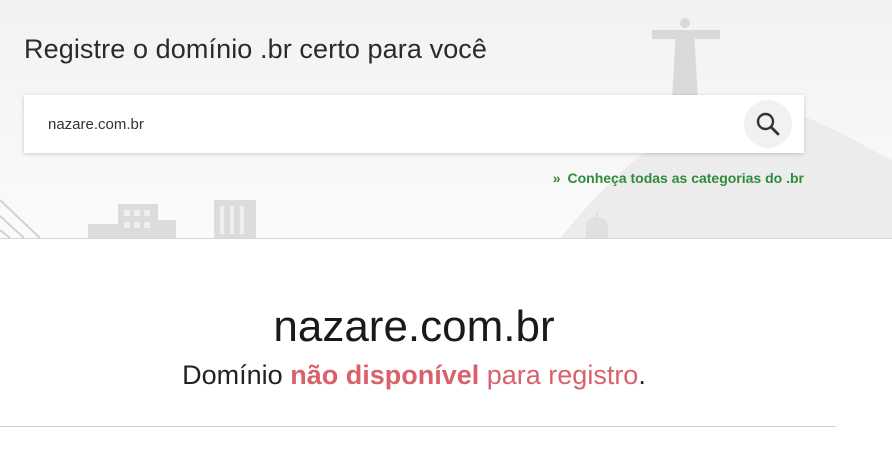  I want to click on result-divider, so click(418, 426).